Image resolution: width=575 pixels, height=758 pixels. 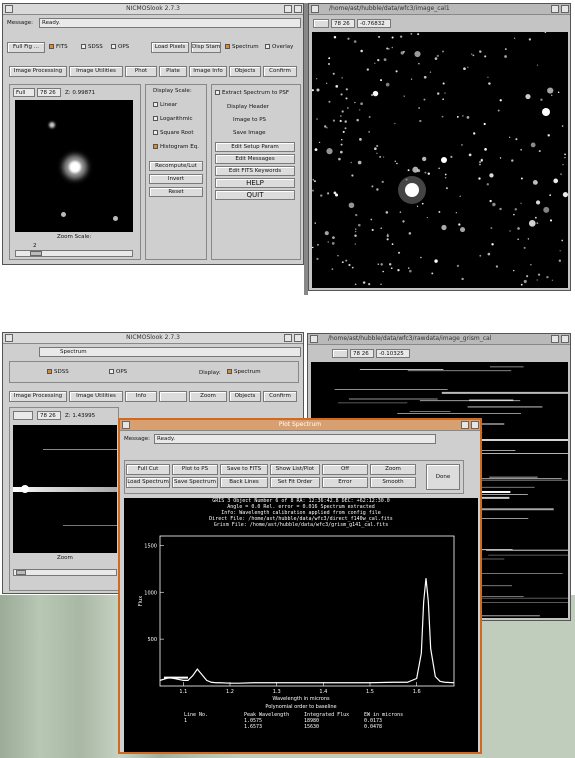 I want to click on scale-log: Logarithmic, so click(x=173, y=119).